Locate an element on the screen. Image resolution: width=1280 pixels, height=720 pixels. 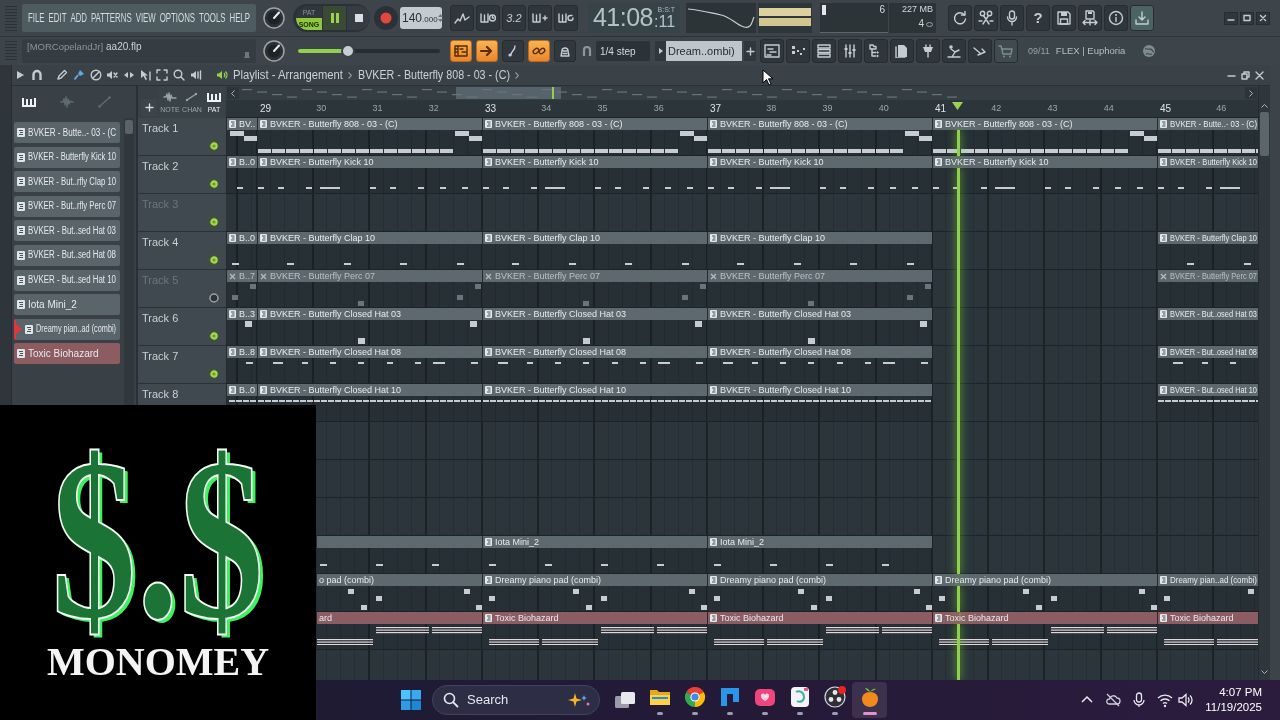
scroll-right-button is located at coordinates (1251, 93).